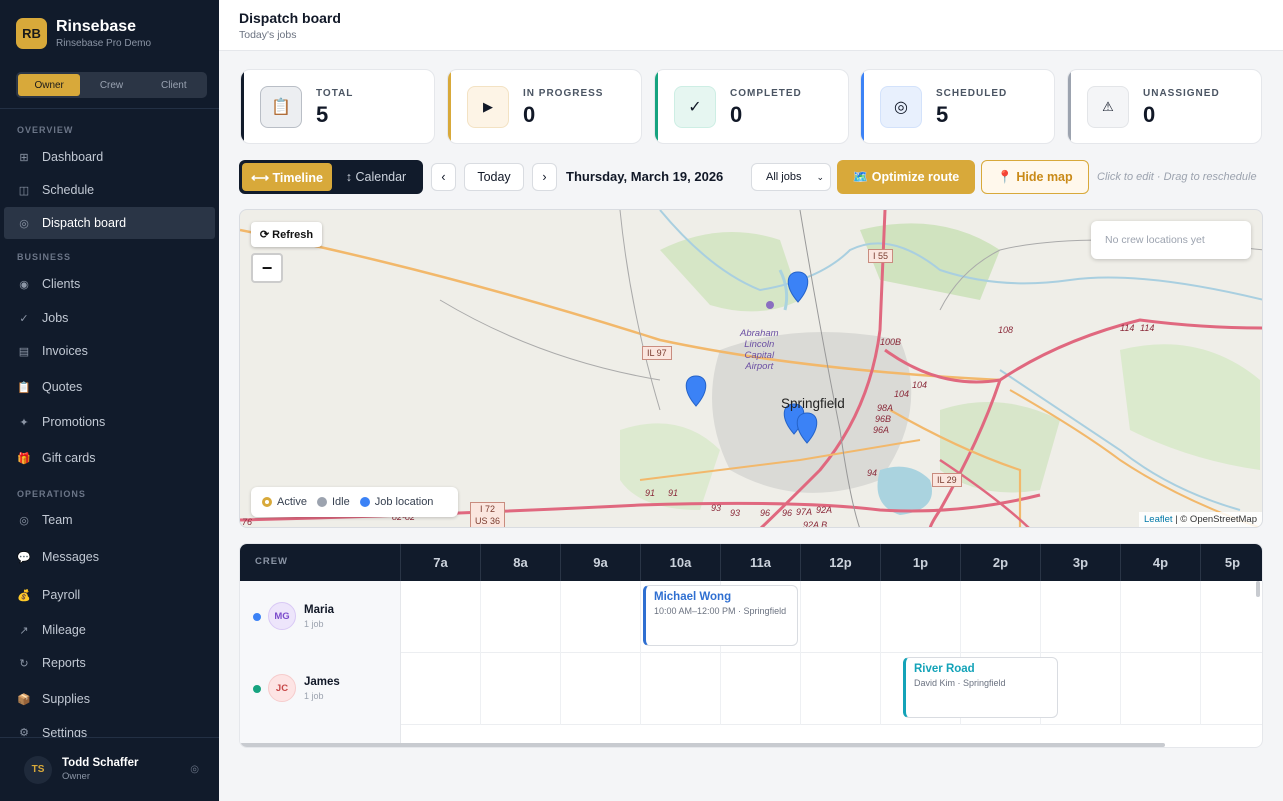 This screenshot has width=1283, height=801. I want to click on sidebar-item-settings: ⚙ Settings, so click(109, 727).